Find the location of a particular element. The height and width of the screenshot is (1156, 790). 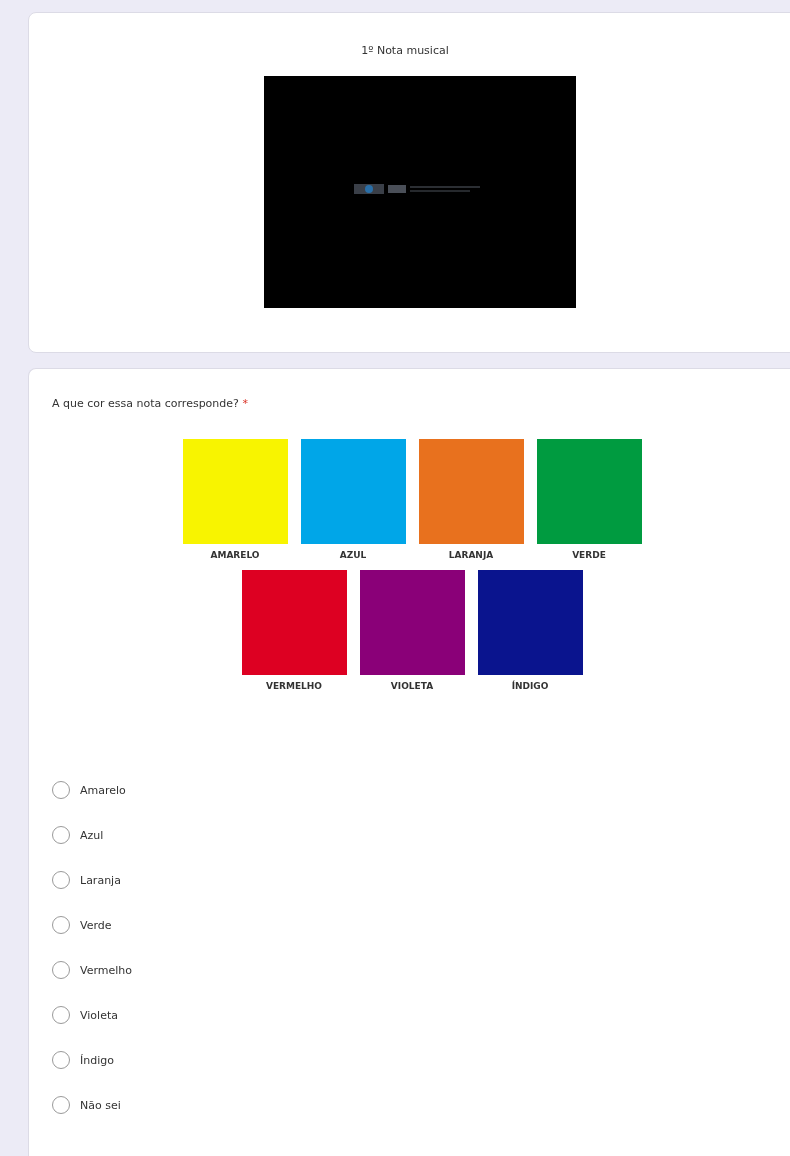

swatch-label: ÍNDIGO is located at coordinates (530, 686).